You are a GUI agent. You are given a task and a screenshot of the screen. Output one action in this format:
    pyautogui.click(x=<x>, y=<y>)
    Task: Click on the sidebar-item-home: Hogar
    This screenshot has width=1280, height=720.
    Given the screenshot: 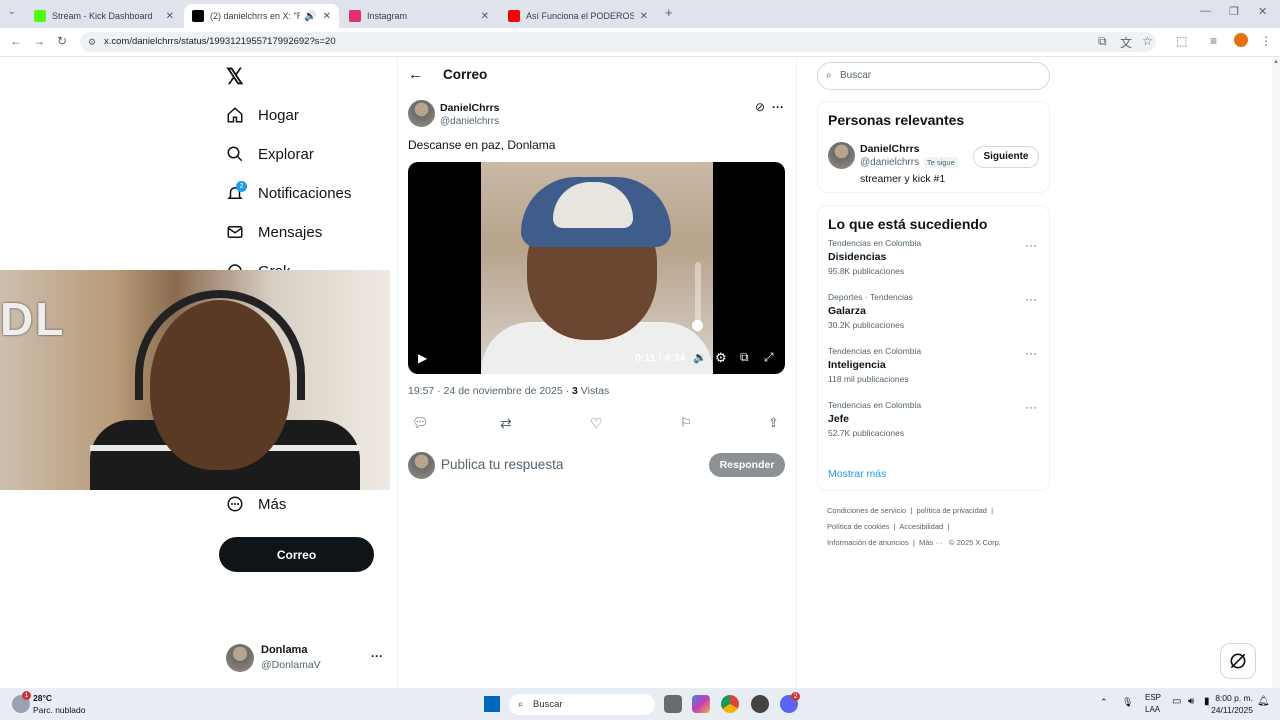 What is the action you would take?
    pyautogui.click(x=262, y=115)
    